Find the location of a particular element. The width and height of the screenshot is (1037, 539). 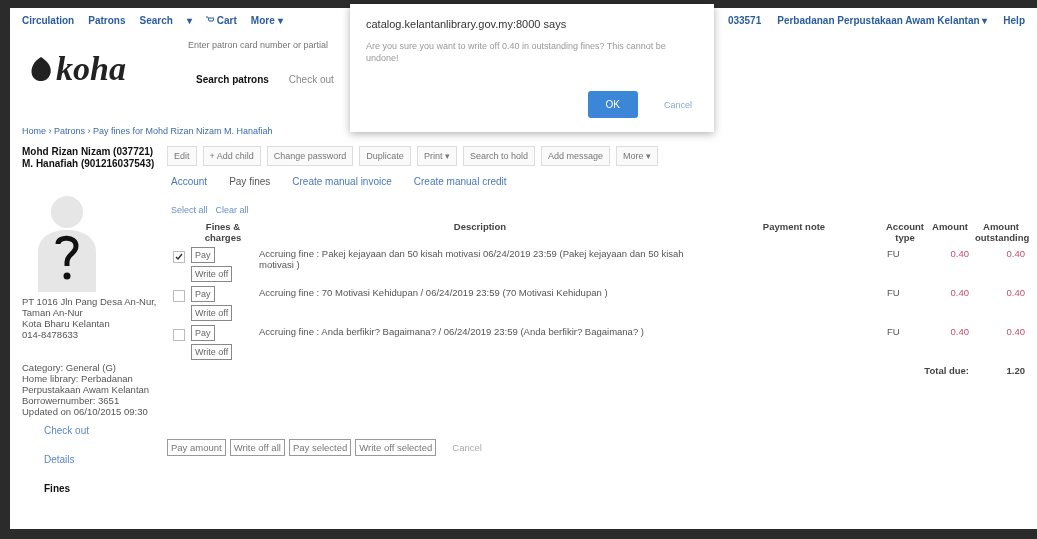

patron-name: Mohd Rizan Nizam (037721) M. Hanafiah (901216037543) is located at coordinates (89, 158).